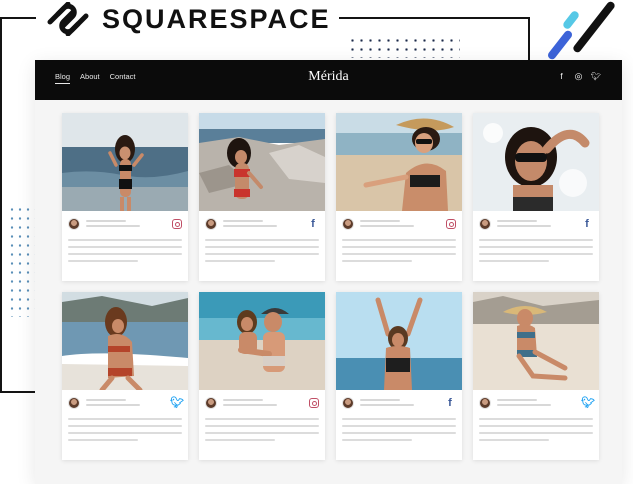 This screenshot has width=633, height=484. I want to click on frame-line-left, so click(1, 205).